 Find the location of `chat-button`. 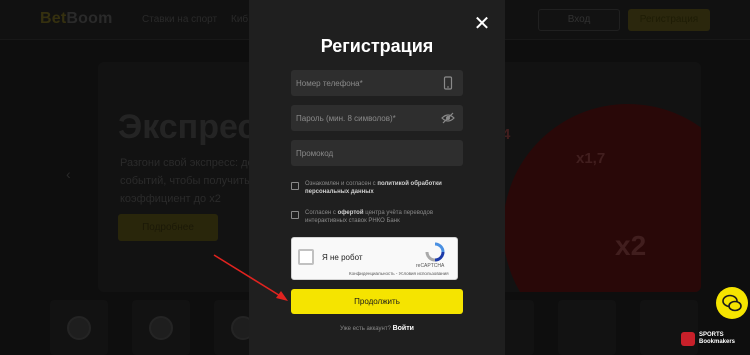

chat-button is located at coordinates (732, 303).